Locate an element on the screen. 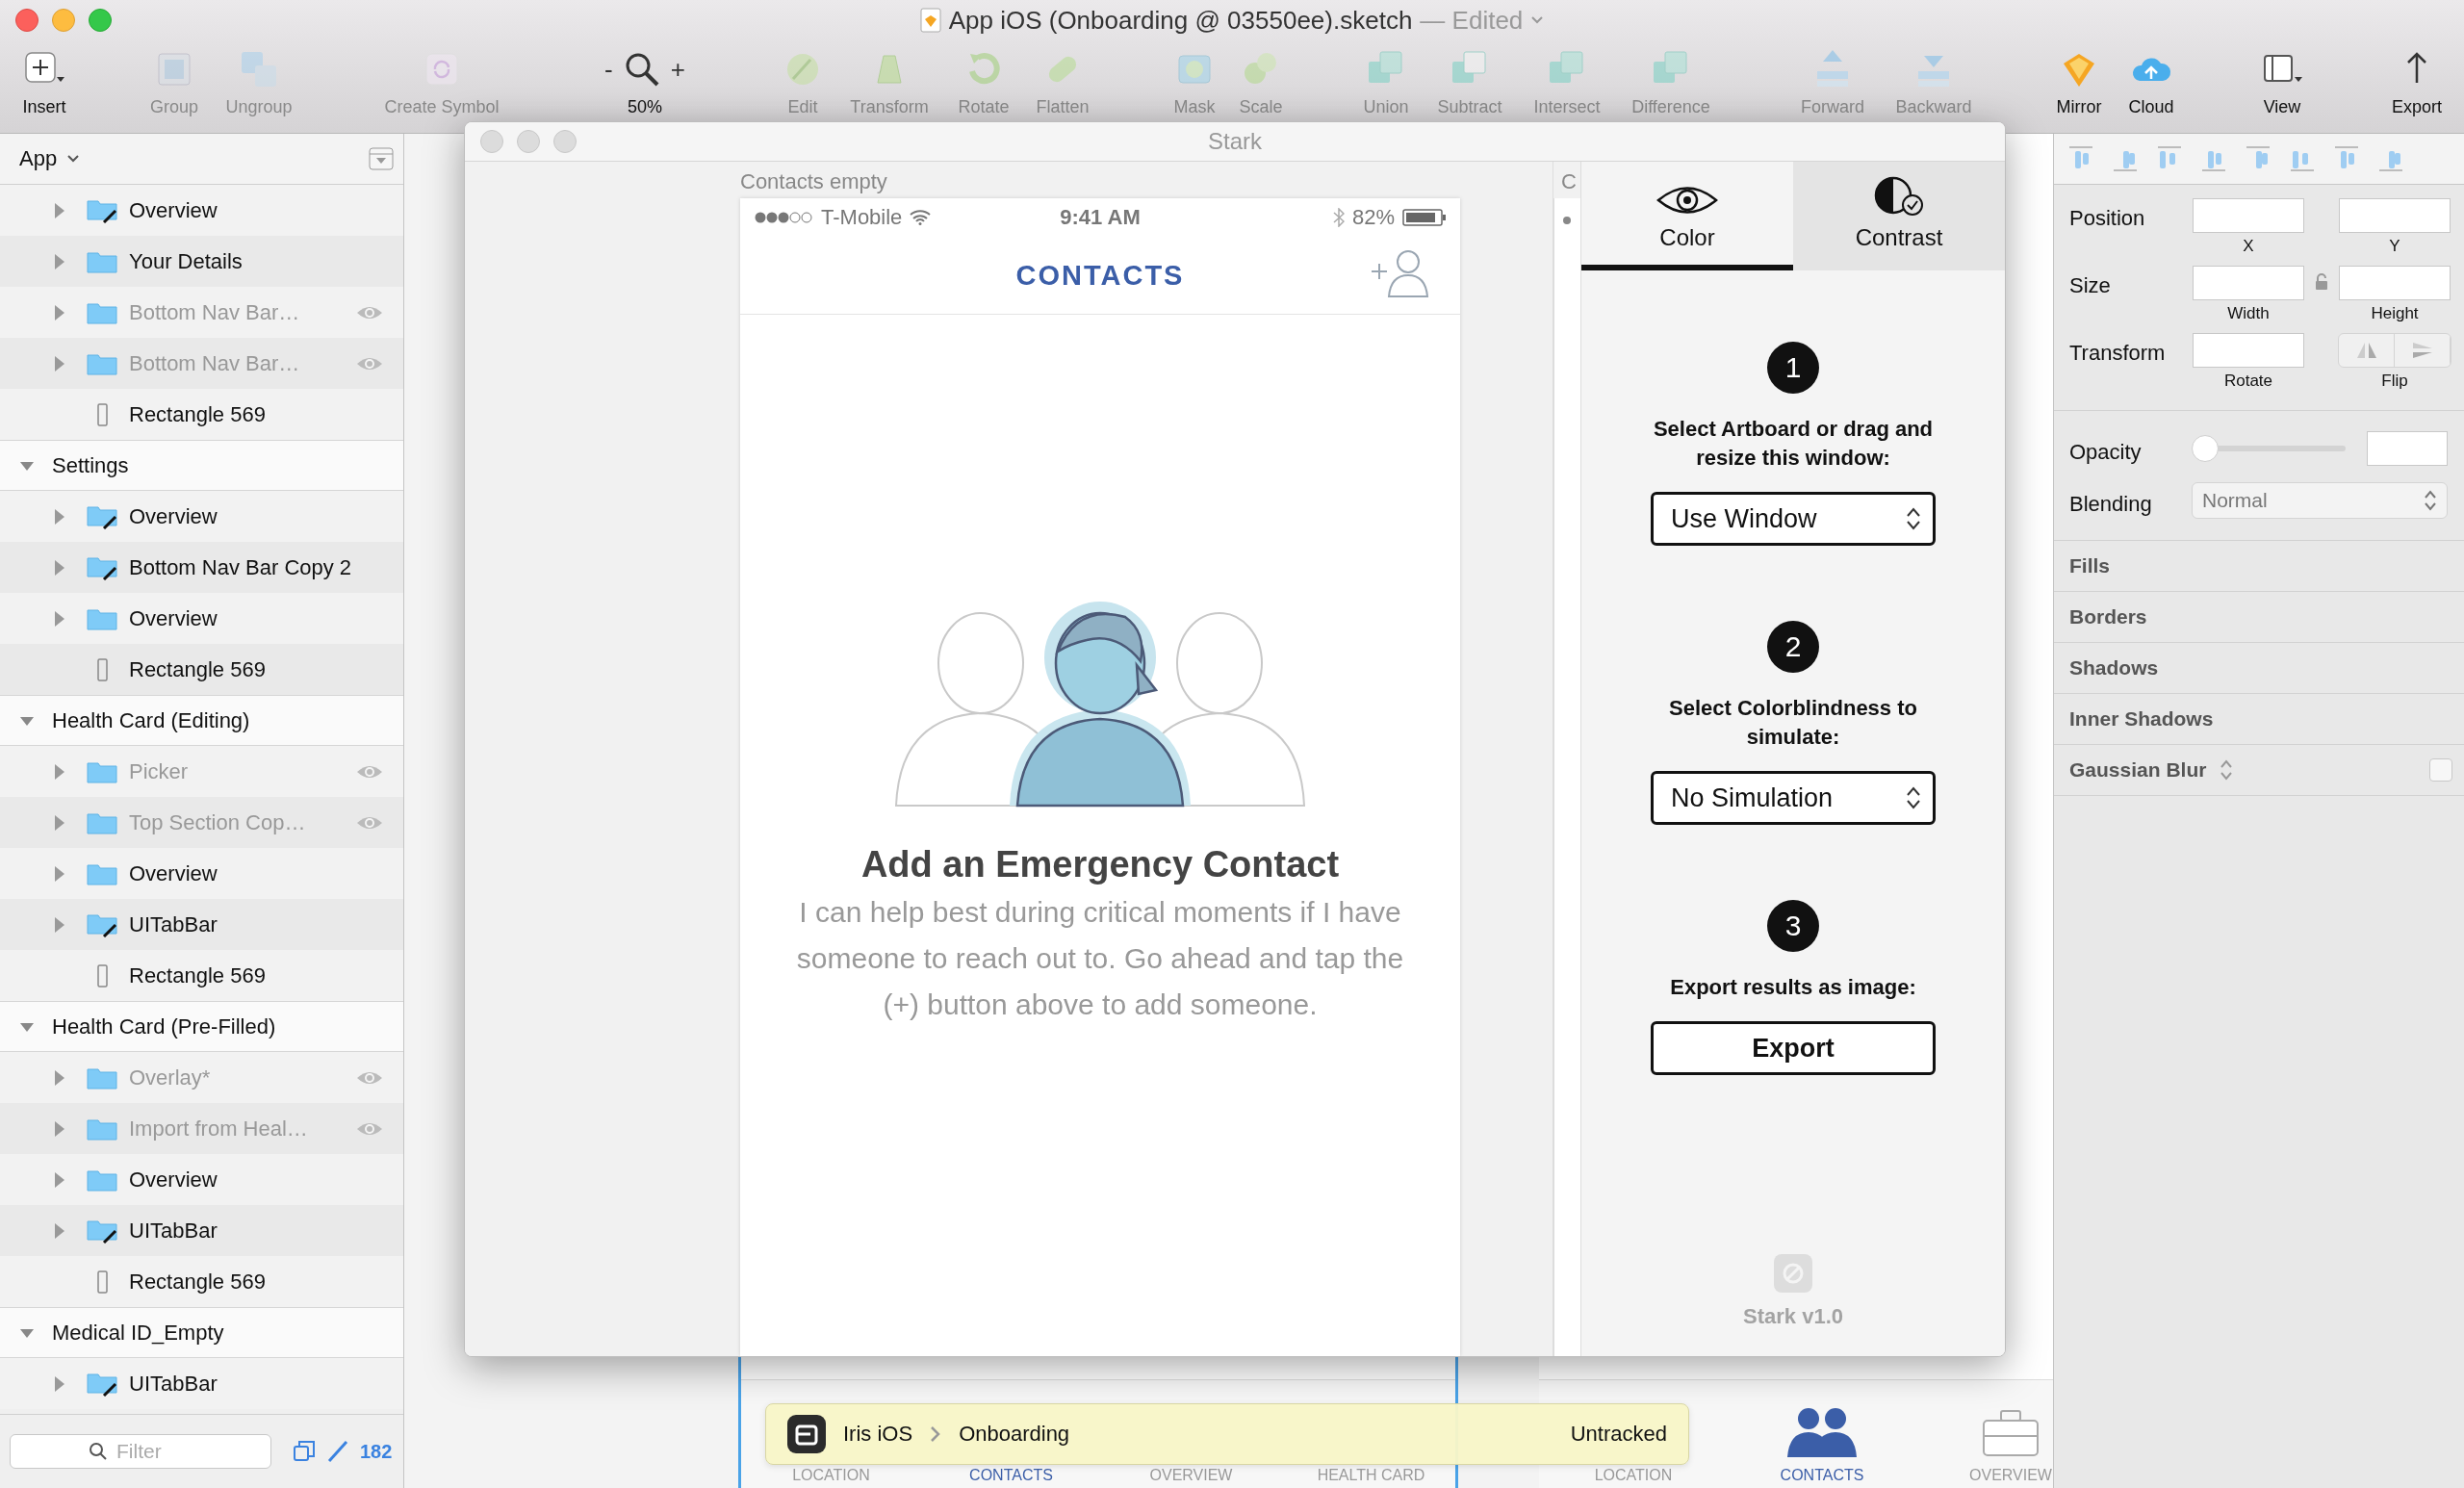 The width and height of the screenshot is (2464, 1488). battery-percent: 82% is located at coordinates (1373, 218).